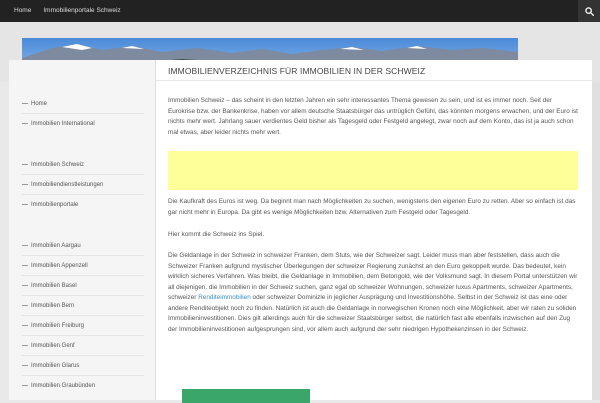  I want to click on renditeimmobilien-link: Renditeimmobilien, so click(224, 297).